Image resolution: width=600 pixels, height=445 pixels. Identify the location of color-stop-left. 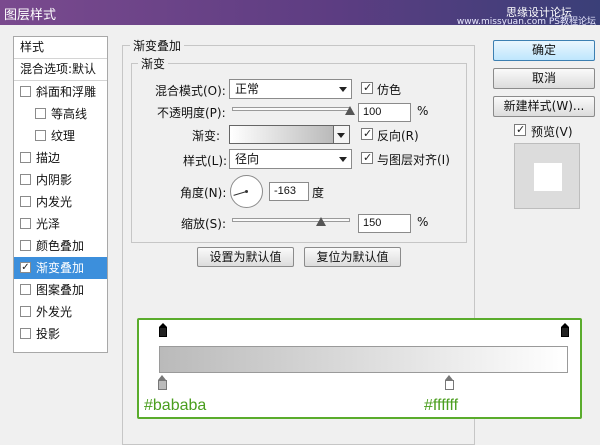
(162, 382).